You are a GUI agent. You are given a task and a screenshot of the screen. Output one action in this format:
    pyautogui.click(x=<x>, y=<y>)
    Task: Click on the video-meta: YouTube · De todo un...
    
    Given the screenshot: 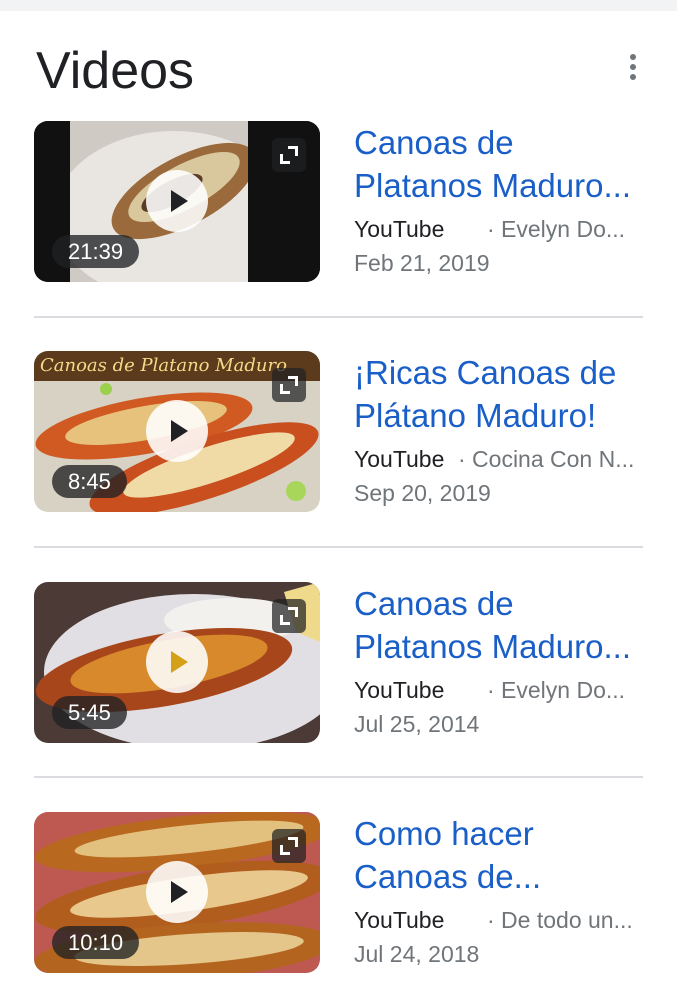 What is the action you would take?
    pyautogui.click(x=498, y=920)
    